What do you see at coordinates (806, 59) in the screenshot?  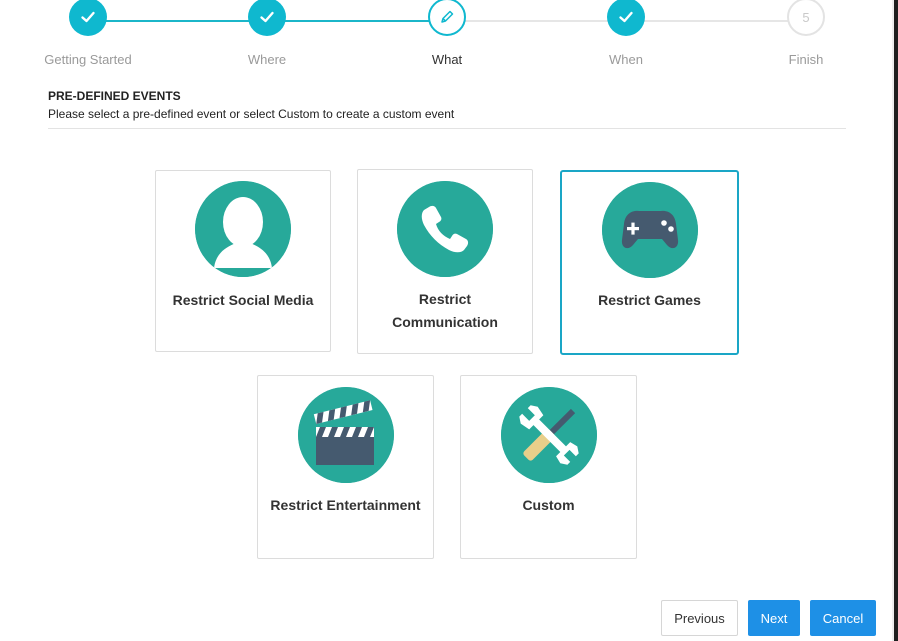 I see `step-label: Finish` at bounding box center [806, 59].